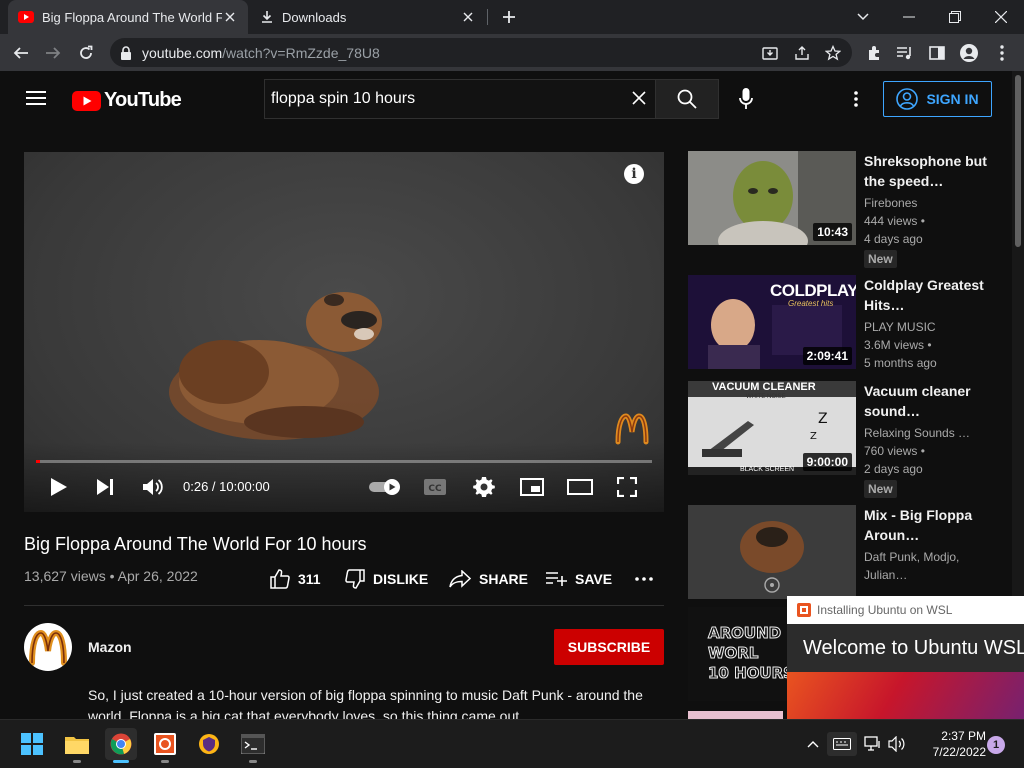 The height and width of the screenshot is (768, 1024). What do you see at coordinates (929, 557) in the screenshot?
I see `recommendation-channel: Daft Punk, Modjo,` at bounding box center [929, 557].